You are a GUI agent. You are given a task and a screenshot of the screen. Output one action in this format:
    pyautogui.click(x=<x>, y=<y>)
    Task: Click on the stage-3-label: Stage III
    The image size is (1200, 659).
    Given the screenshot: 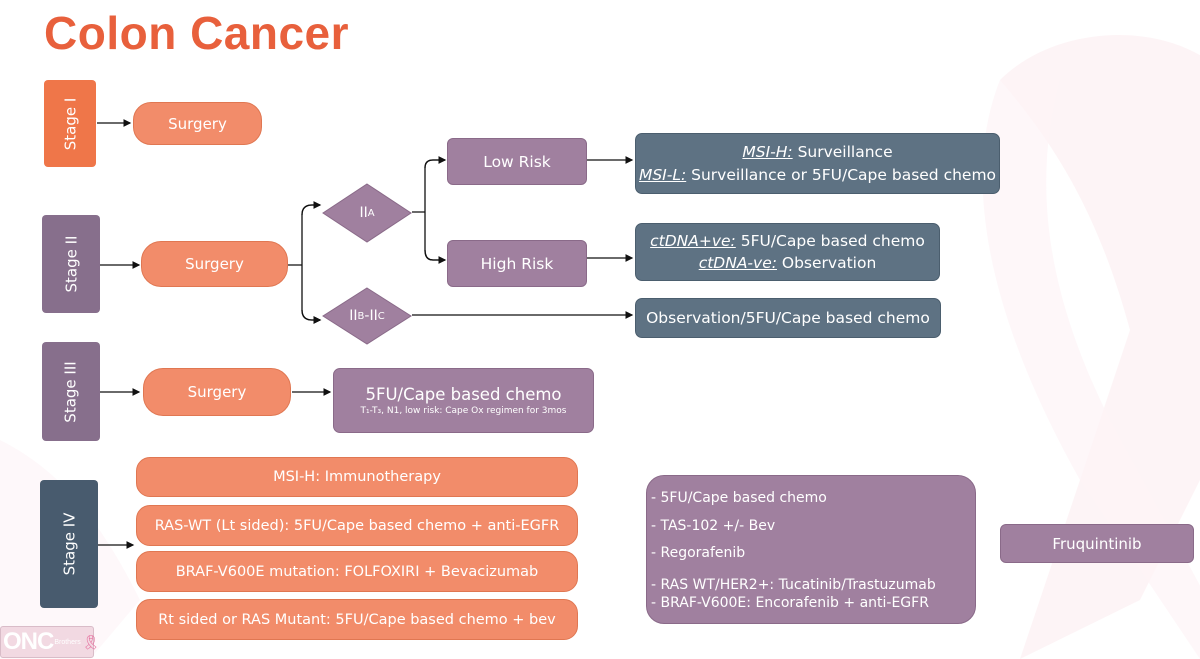 What is the action you would take?
    pyautogui.click(x=71, y=391)
    